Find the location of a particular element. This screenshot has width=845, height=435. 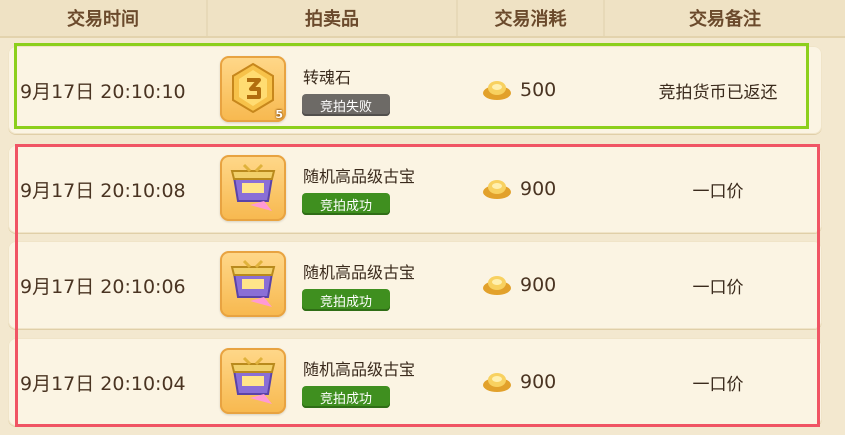

header-cost: 交易消耗 is located at coordinates (531, 18).